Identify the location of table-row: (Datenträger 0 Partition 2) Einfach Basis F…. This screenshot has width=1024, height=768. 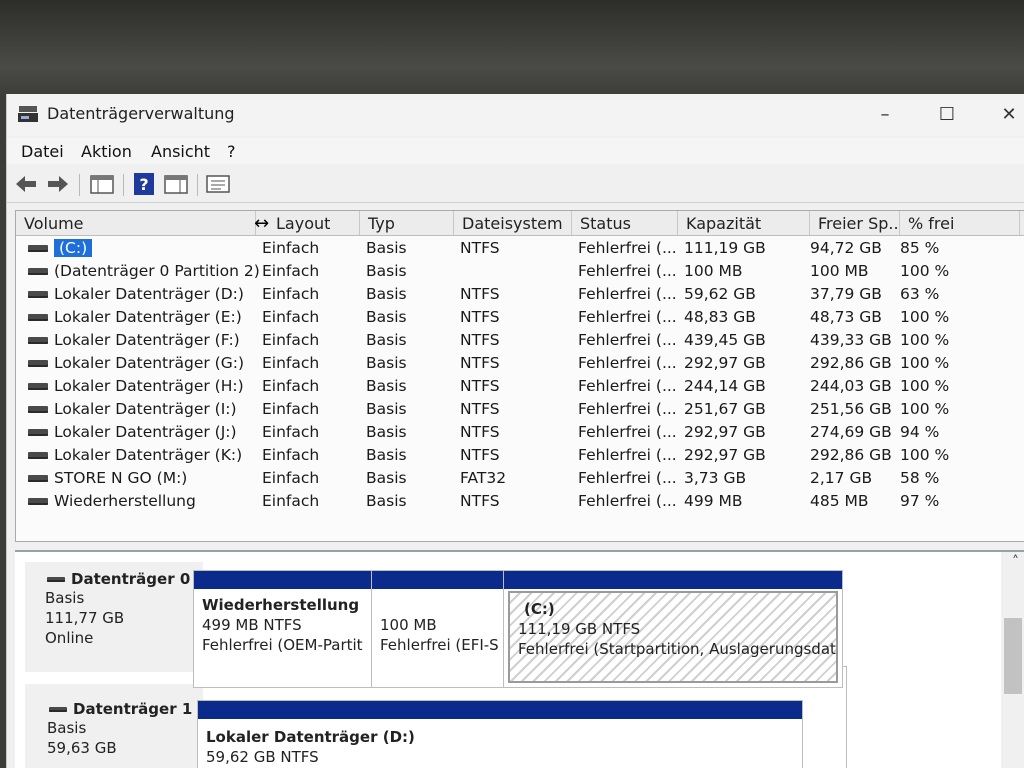
(520, 271).